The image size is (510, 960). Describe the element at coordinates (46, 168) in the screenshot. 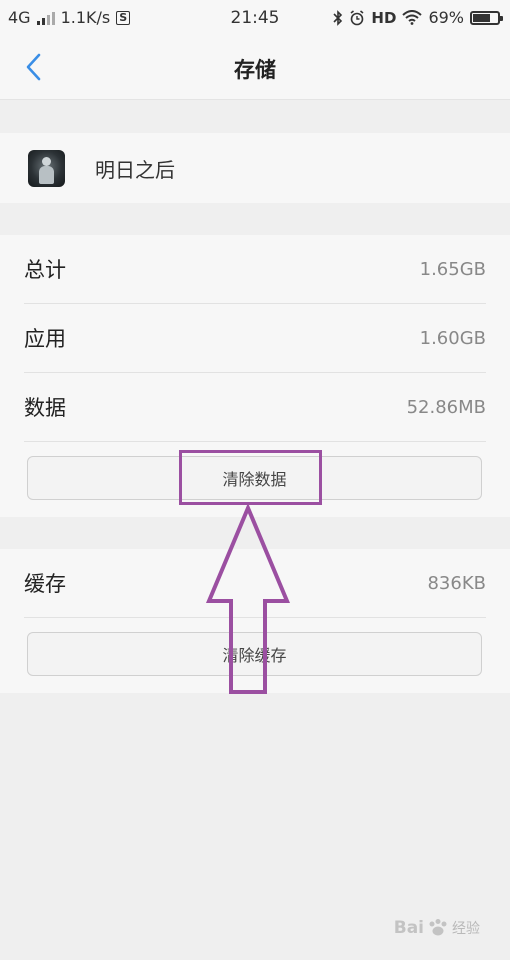

I see `app-icon` at that location.